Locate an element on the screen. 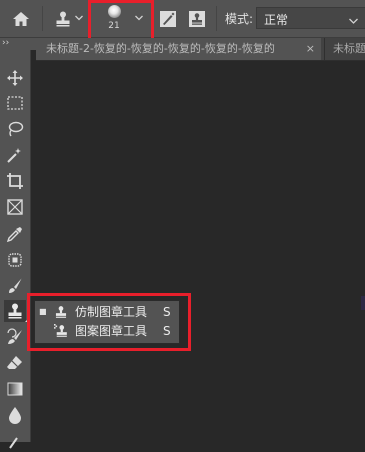 The image size is (365, 452). document-tab-title: 未标题-2-恢复的-恢复的-恢复的-恢复的-恢复的 is located at coordinates (160, 48).